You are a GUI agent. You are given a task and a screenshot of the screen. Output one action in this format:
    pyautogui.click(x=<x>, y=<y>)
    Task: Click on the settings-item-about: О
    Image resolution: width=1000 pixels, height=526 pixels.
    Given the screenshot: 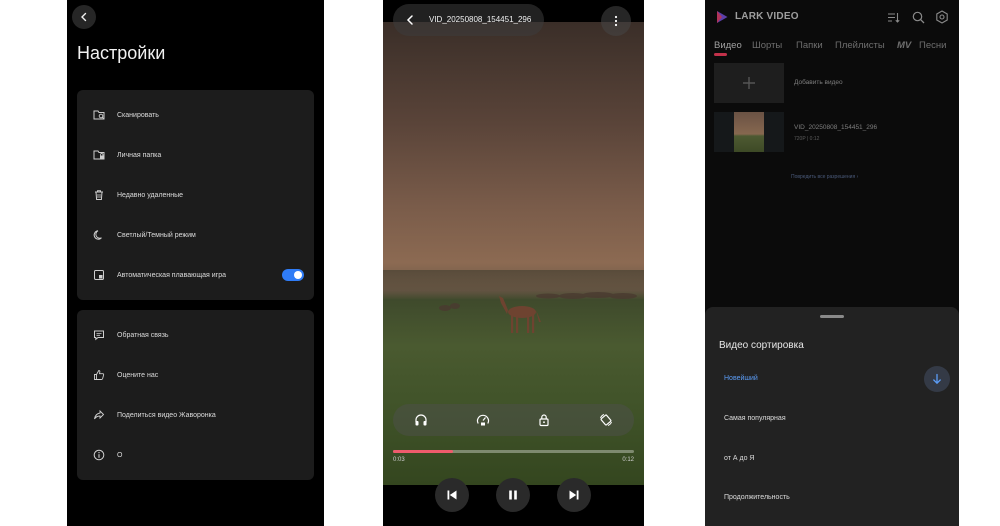 What is the action you would take?
    pyautogui.click(x=195, y=455)
    